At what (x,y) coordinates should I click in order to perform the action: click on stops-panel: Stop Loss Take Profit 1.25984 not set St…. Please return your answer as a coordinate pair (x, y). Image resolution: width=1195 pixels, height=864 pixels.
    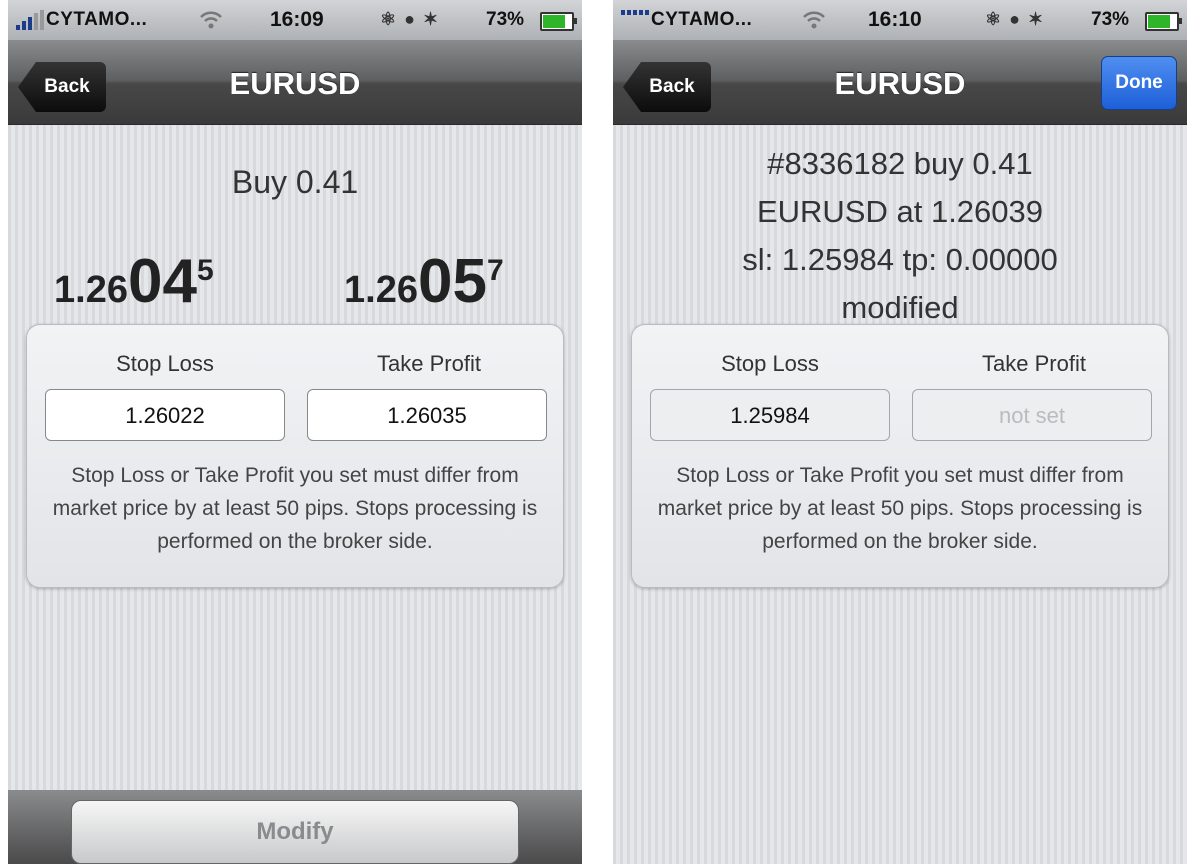
    Looking at the image, I should click on (900, 456).